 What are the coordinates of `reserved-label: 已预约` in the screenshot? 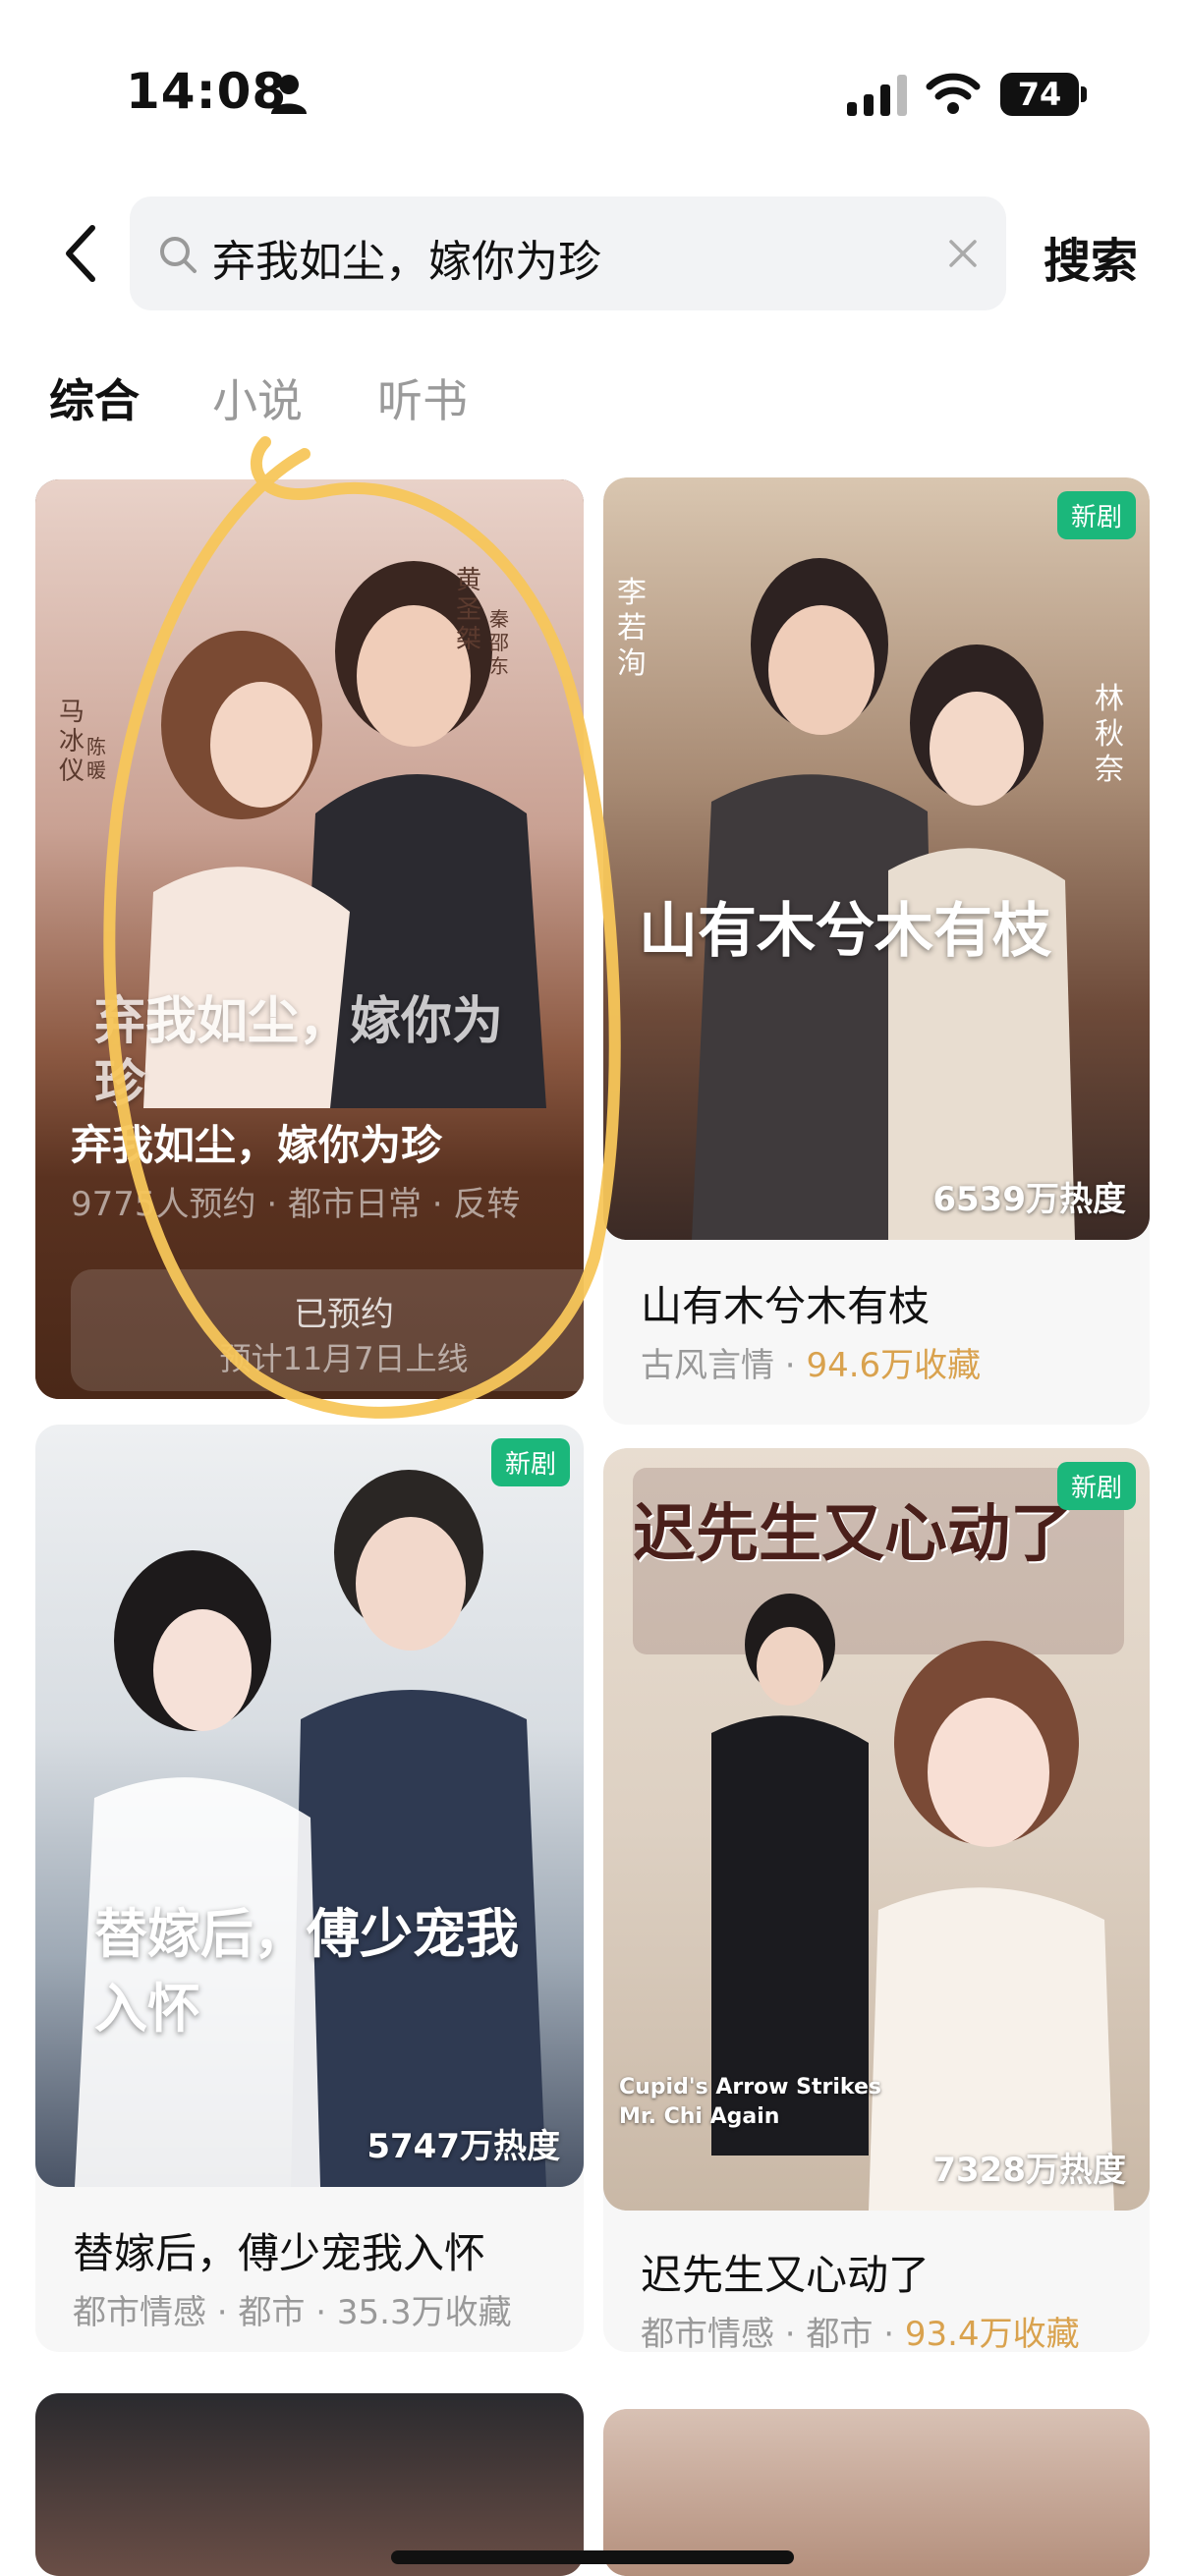 It's located at (344, 1314).